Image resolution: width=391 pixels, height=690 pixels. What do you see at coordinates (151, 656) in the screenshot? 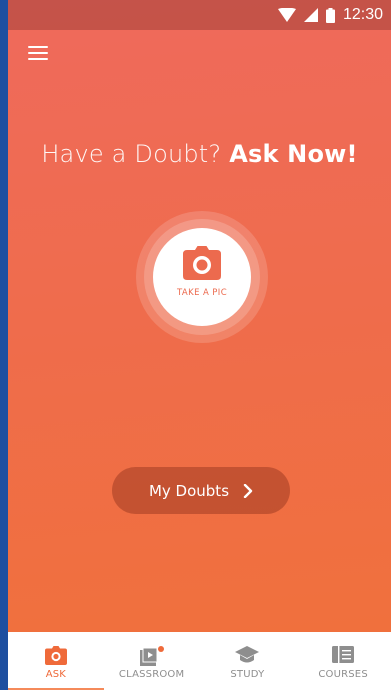
I see `video-play-icon` at bounding box center [151, 656].